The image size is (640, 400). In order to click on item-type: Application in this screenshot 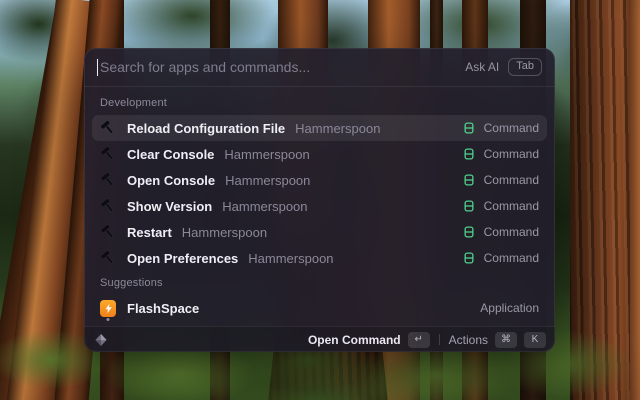, I will do `click(509, 308)`.